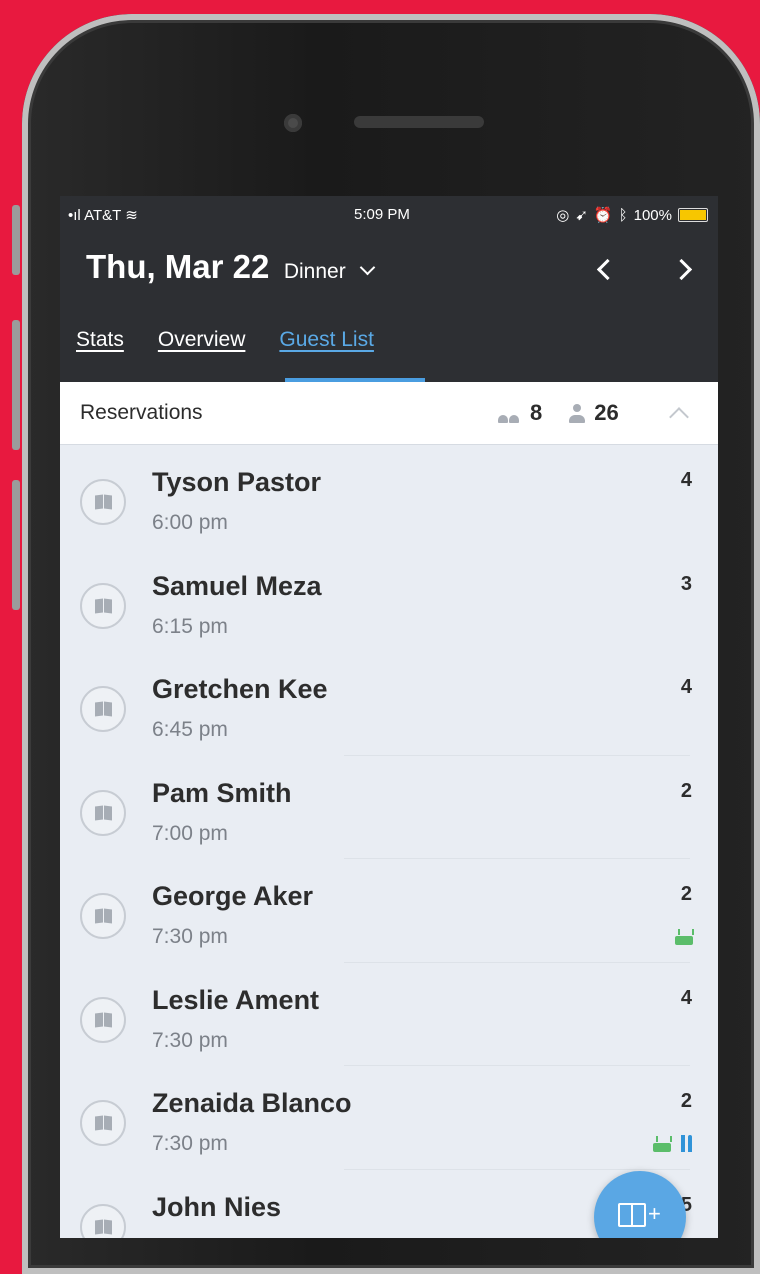 This screenshot has height=1274, width=760. I want to click on view-tabs: Stats Overview Guest List, so click(225, 340).